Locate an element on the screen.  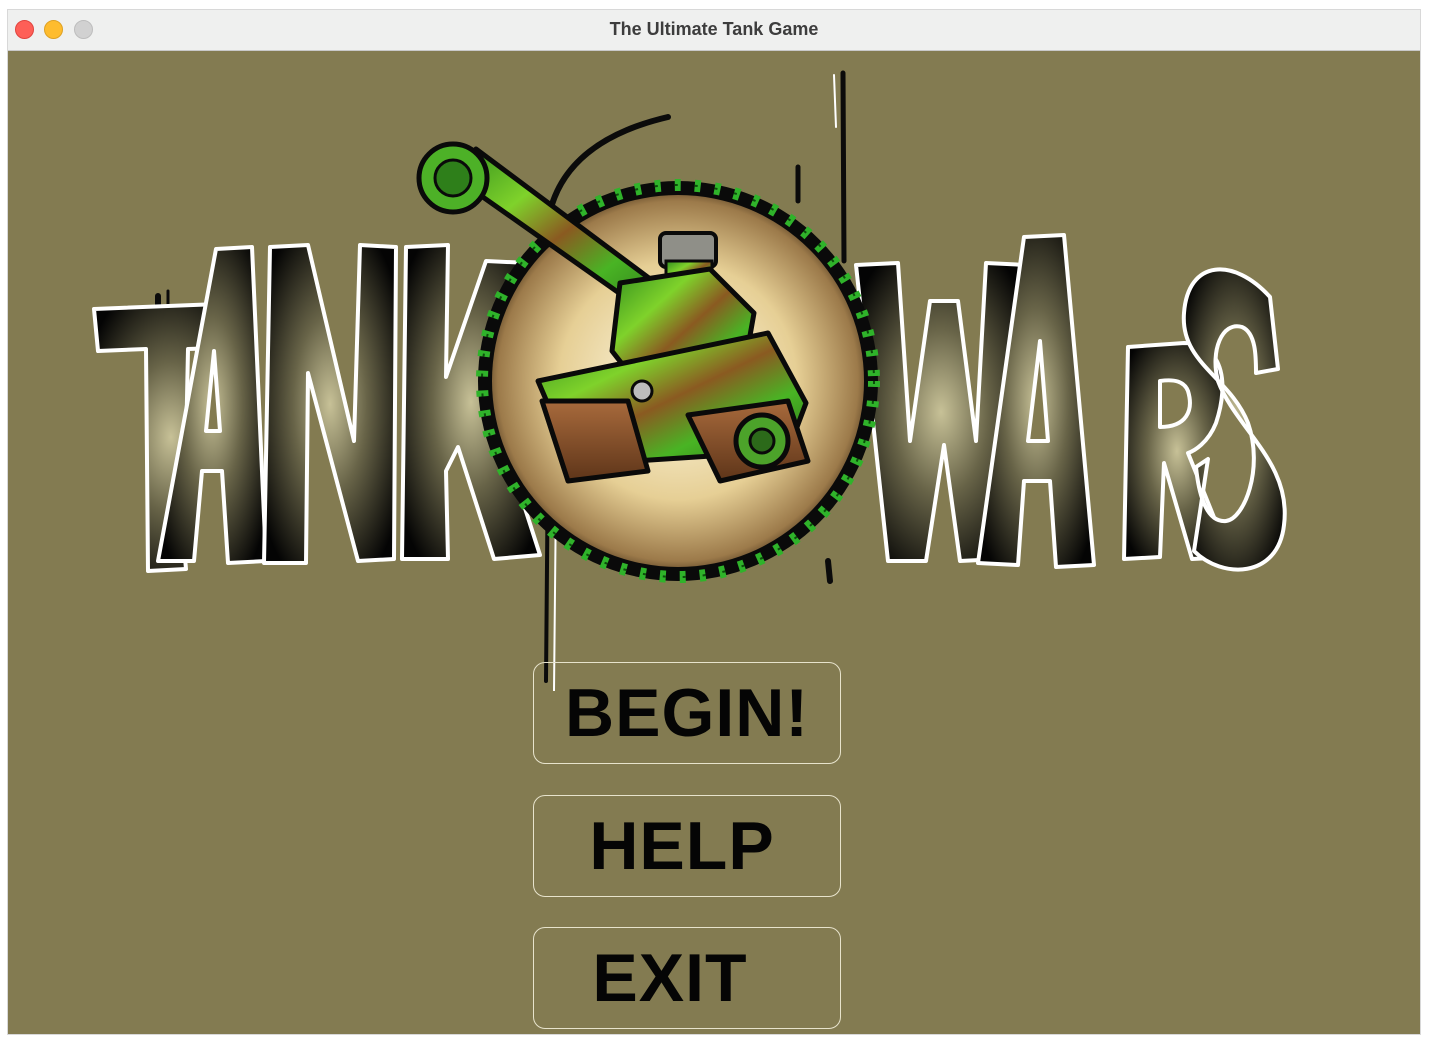
exit-button: EXIT is located at coordinates (687, 978).